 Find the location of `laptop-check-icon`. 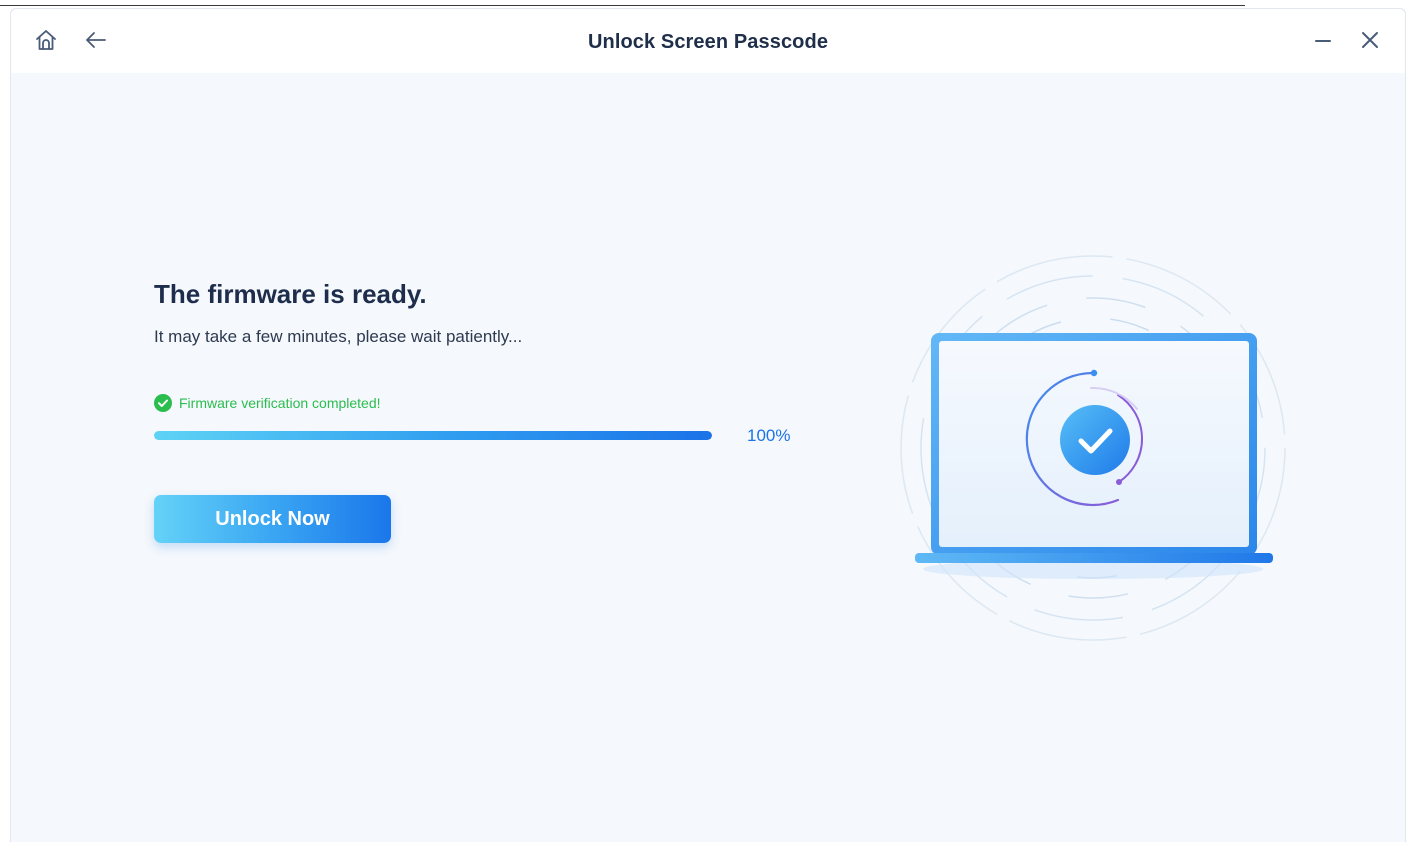

laptop-check-icon is located at coordinates (1093, 448).